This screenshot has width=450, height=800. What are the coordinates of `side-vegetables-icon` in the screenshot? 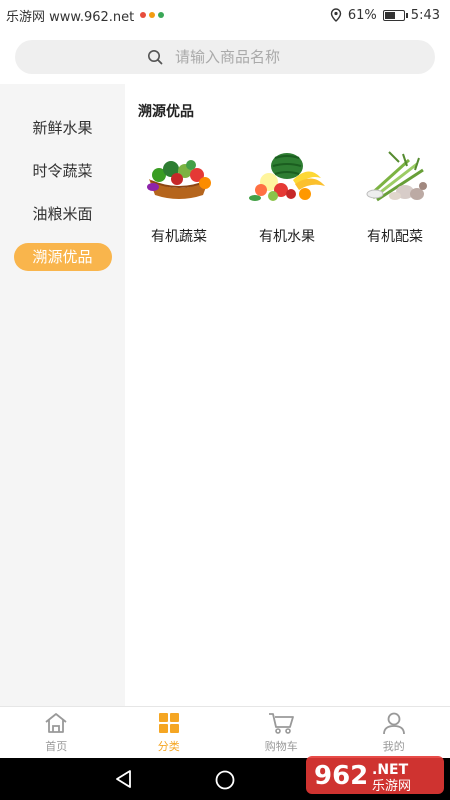 It's located at (395, 177).